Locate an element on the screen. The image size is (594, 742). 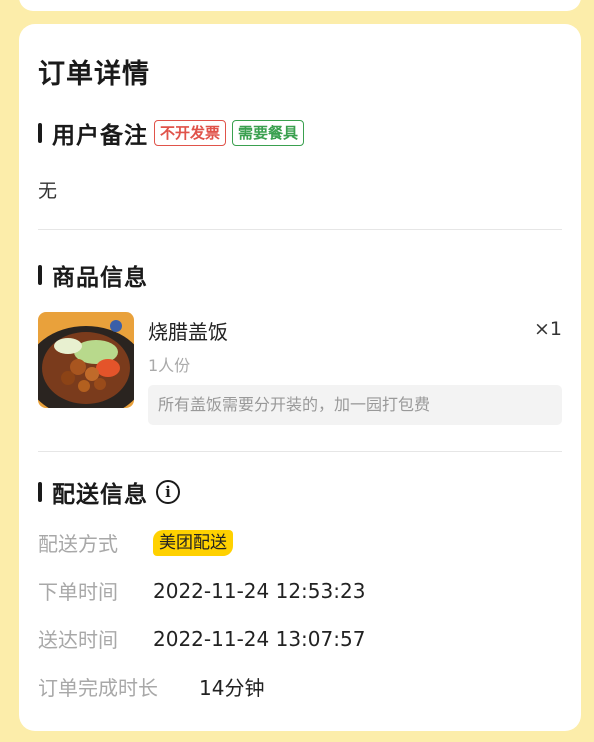
delivery-method-row: 配送方式 美团配送 is located at coordinates (135, 542).